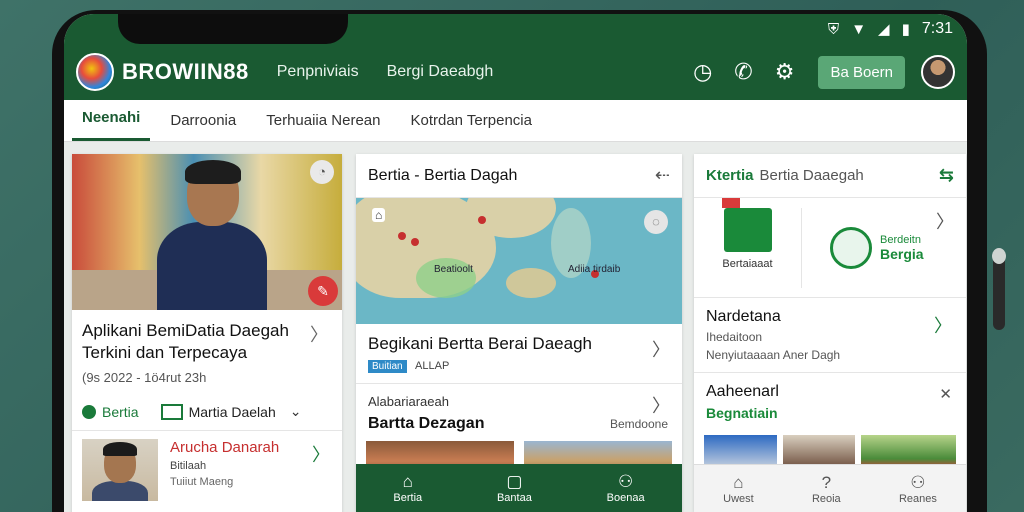  What do you see at coordinates (662, 175) in the screenshot?
I see `back-arrow-icon: ⇠` at bounding box center [662, 175].